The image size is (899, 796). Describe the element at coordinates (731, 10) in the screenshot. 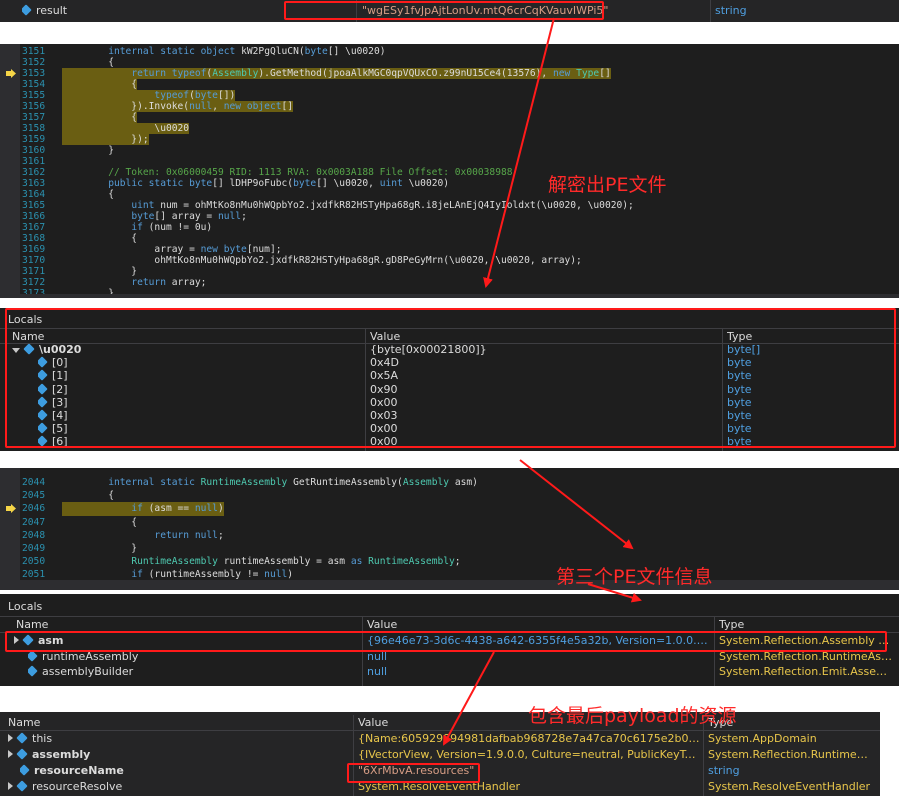

I see `row-type: string` at that location.